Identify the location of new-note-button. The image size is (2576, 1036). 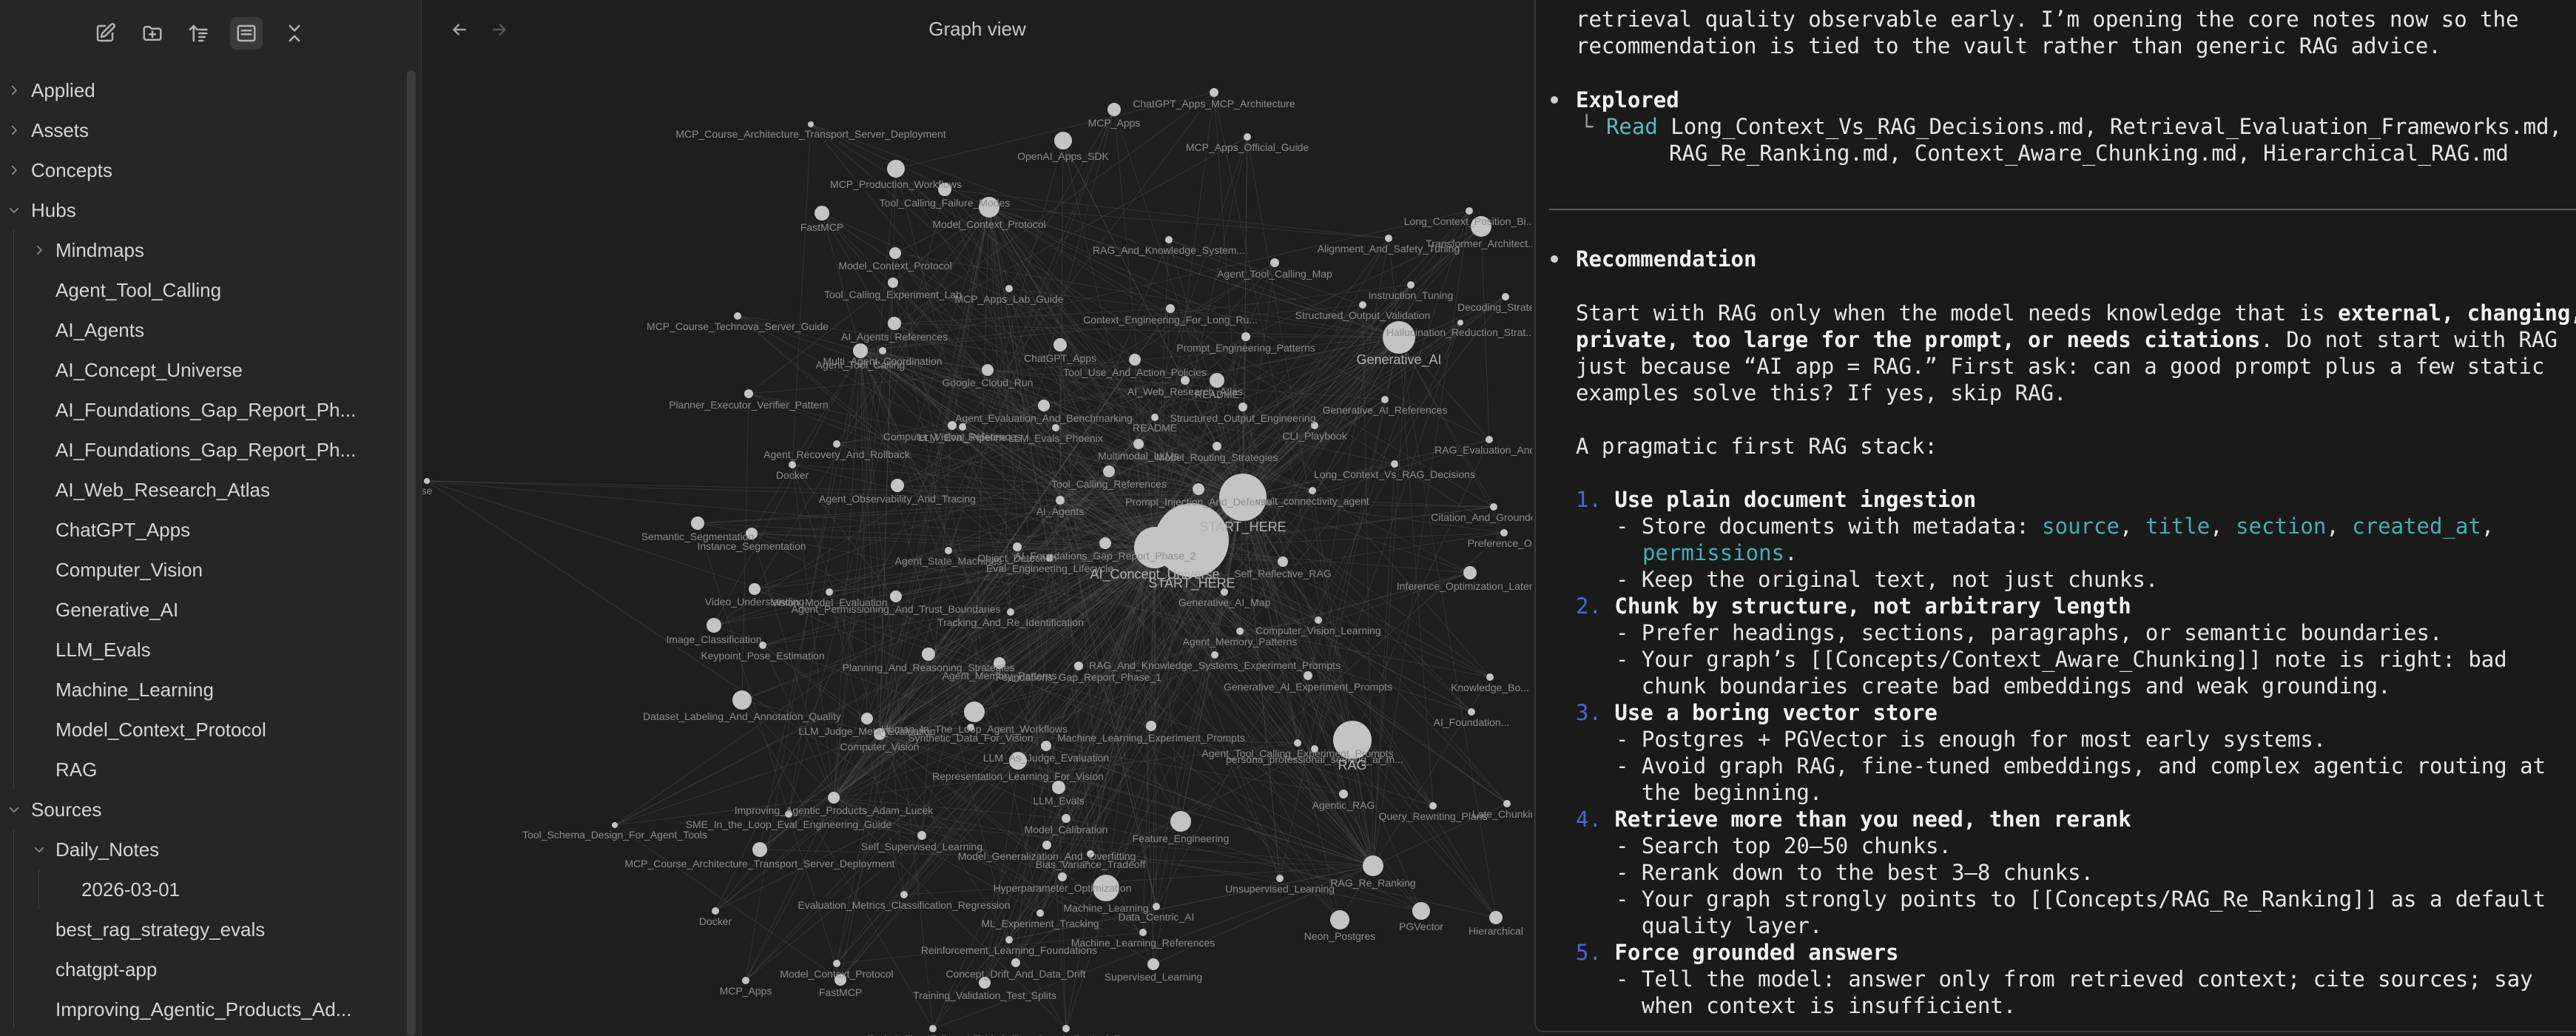
(105, 33).